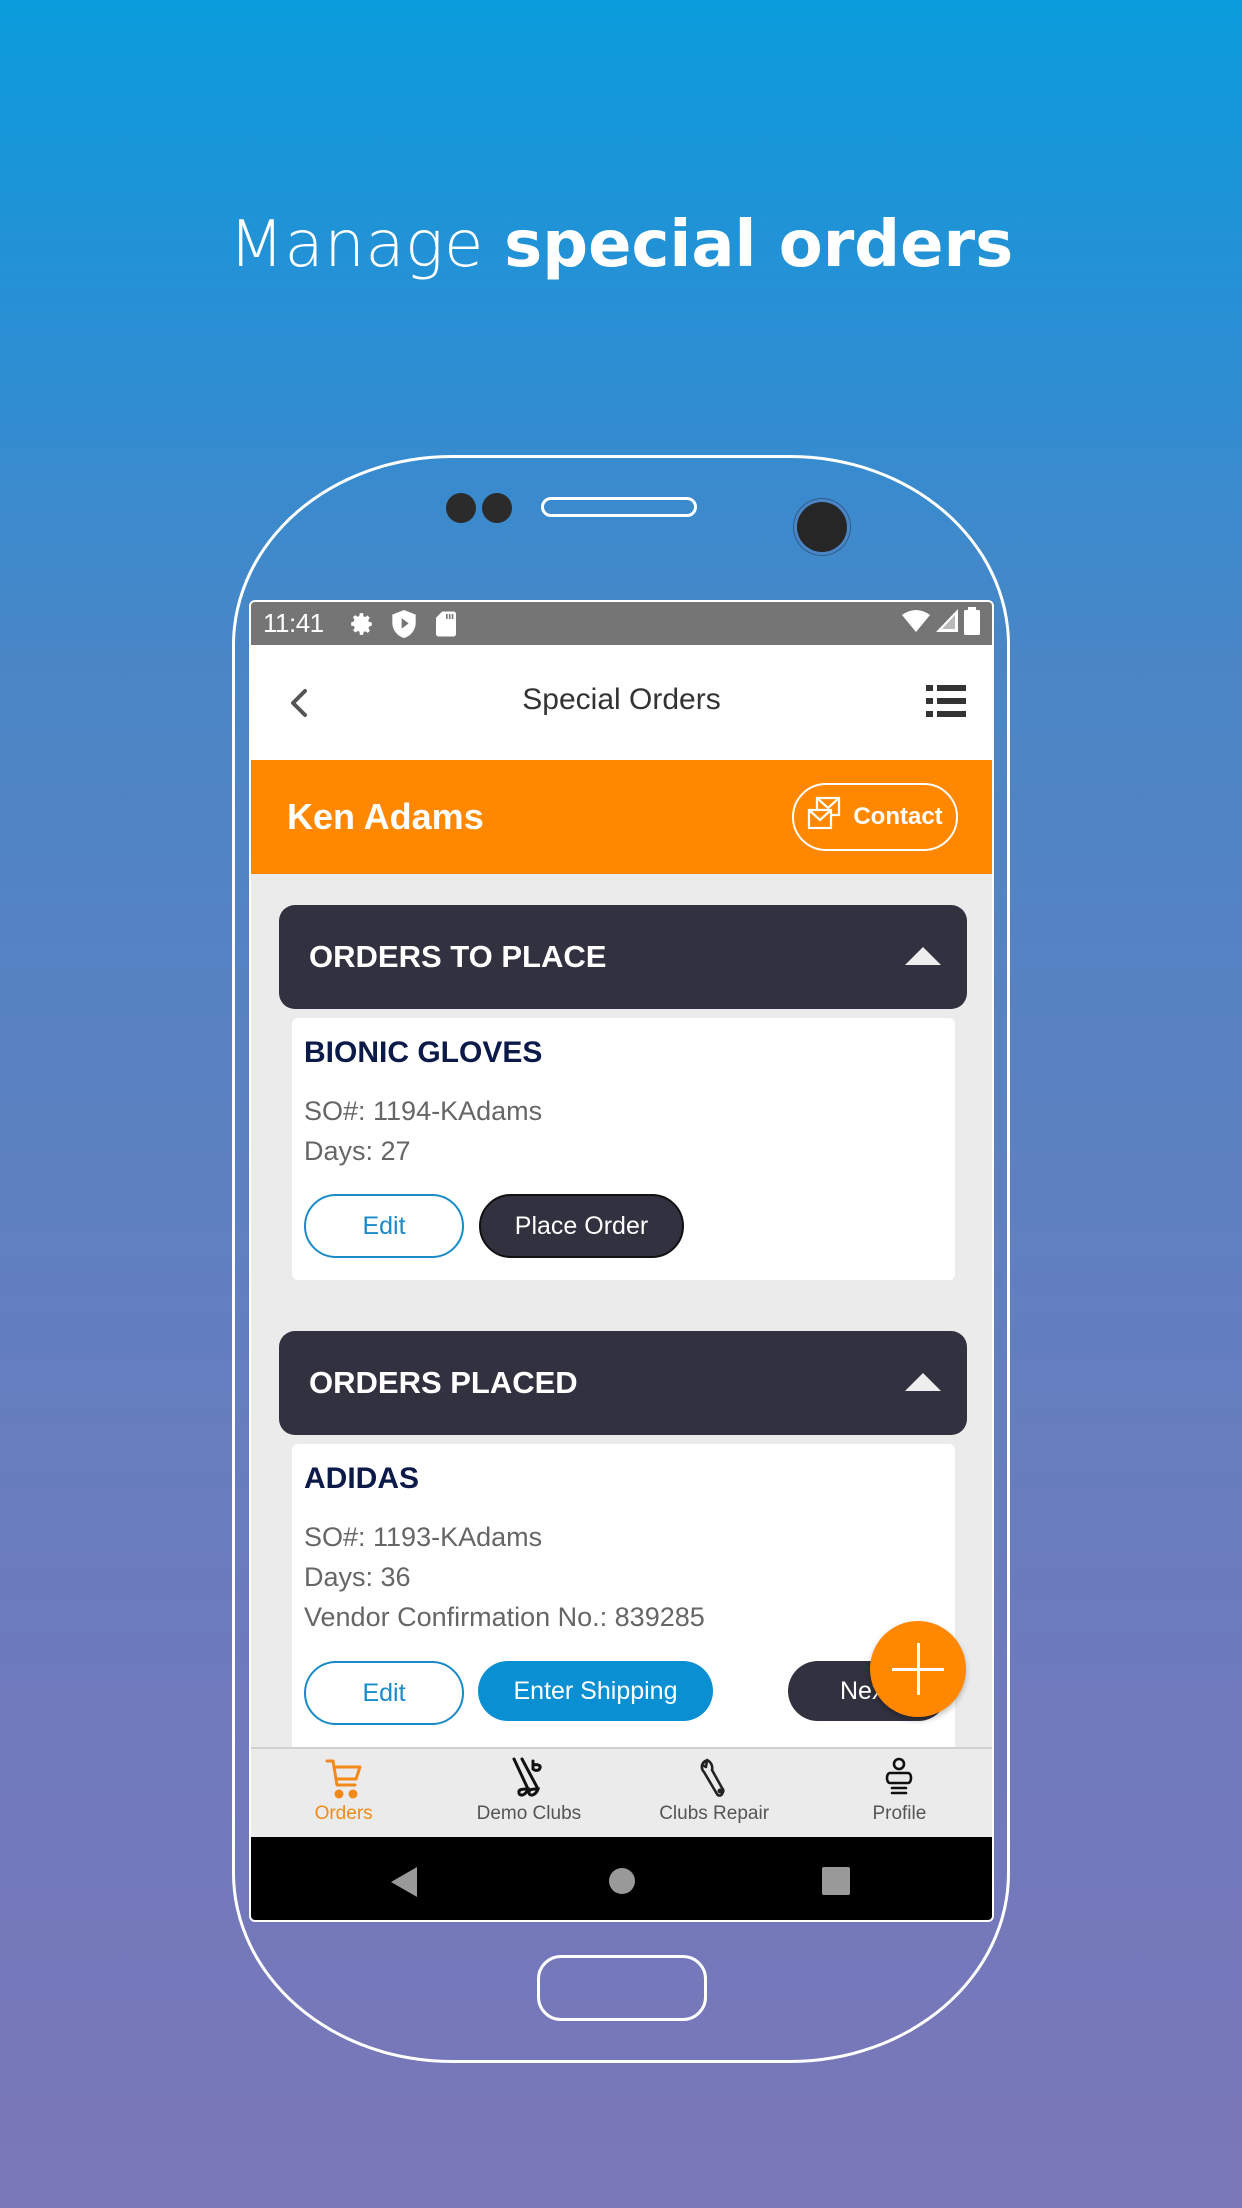 The width and height of the screenshot is (1242, 2208). What do you see at coordinates (423, 1537) in the screenshot?
I see `order-so-number: SO#: 1193-KAdams` at bounding box center [423, 1537].